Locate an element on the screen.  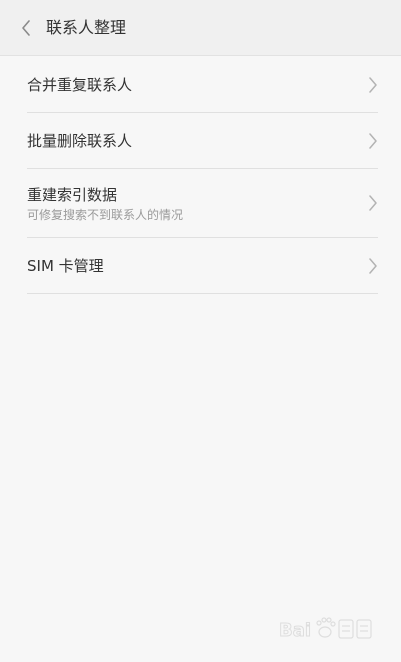
item-label: 合并重复联系人 is located at coordinates (80, 85).